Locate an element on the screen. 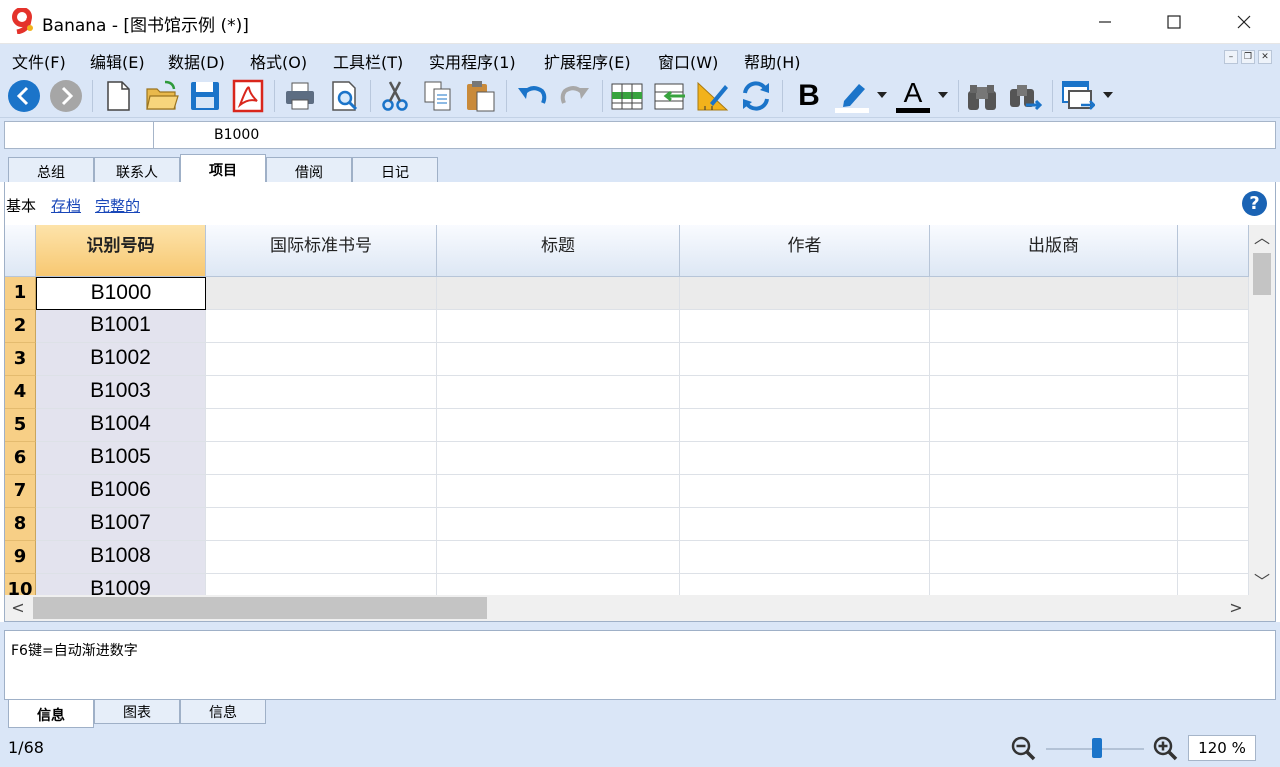 Image resolution: width=1280 pixels, height=767 pixels. export-pdf-button is located at coordinates (248, 96).